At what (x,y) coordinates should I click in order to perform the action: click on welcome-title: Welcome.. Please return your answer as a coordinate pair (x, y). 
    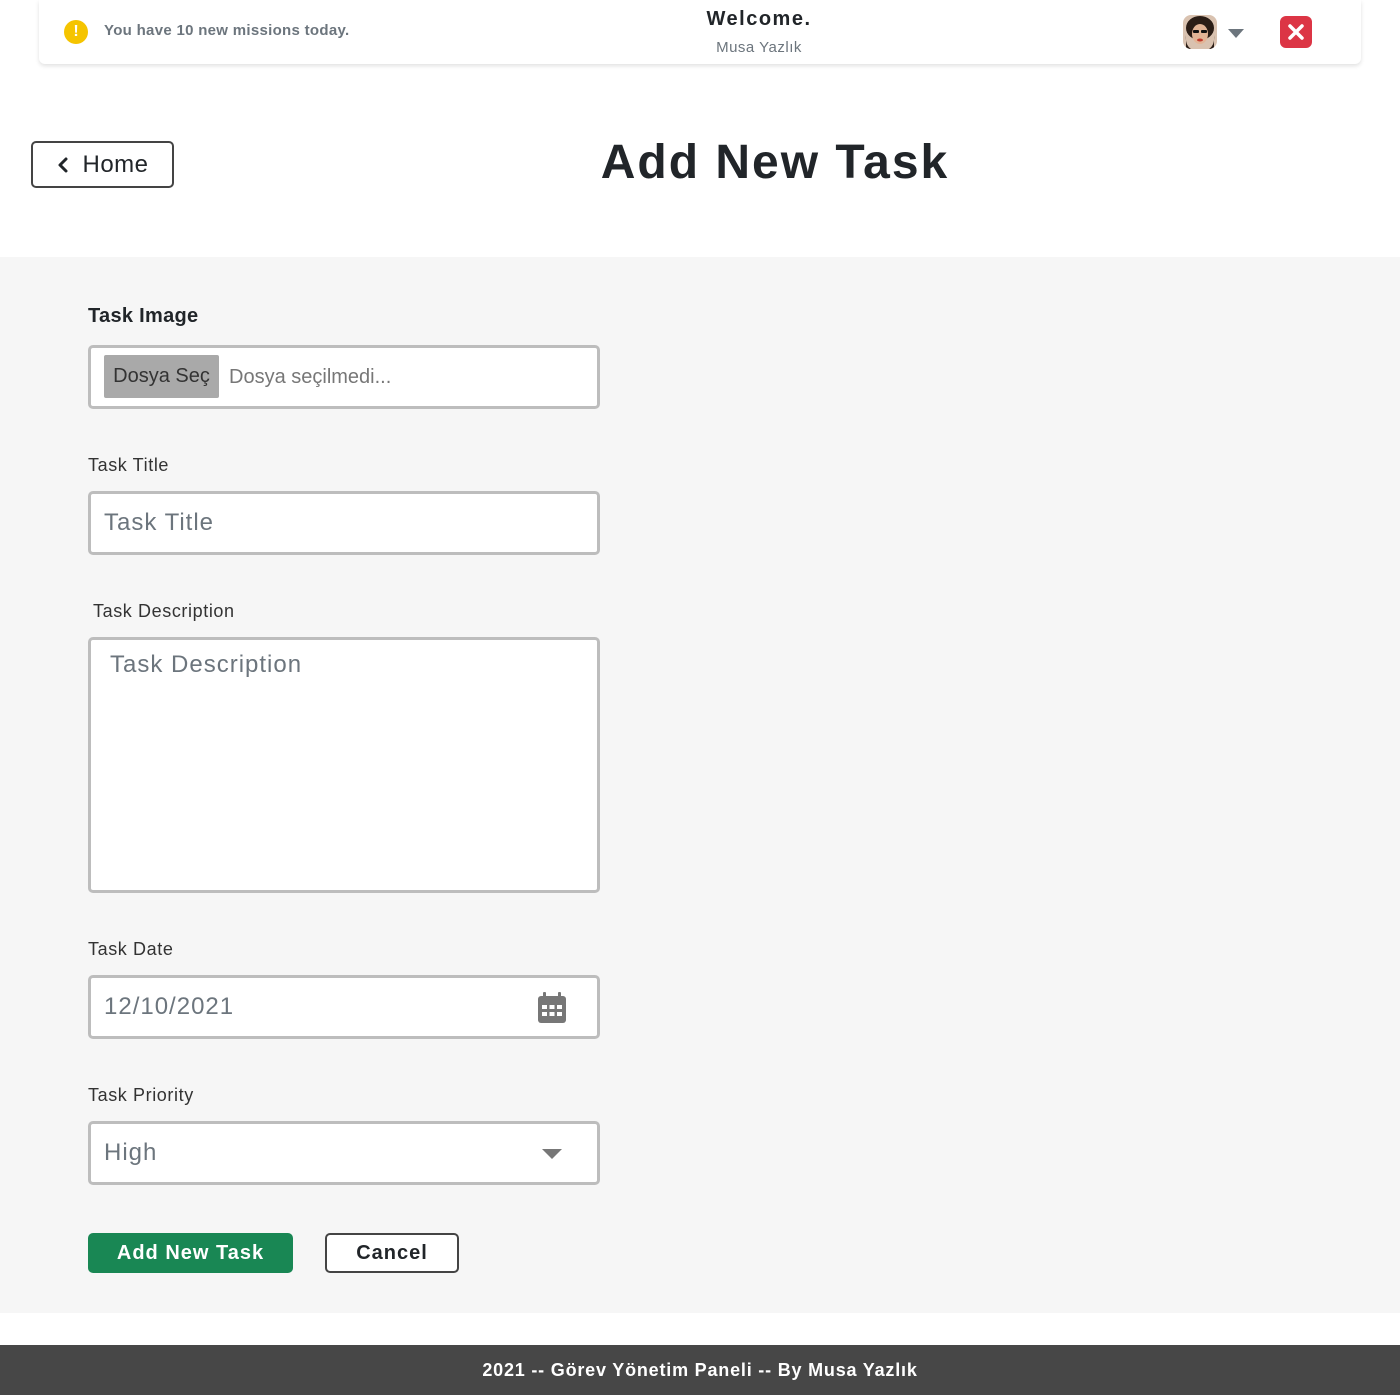
    Looking at the image, I should click on (759, 19).